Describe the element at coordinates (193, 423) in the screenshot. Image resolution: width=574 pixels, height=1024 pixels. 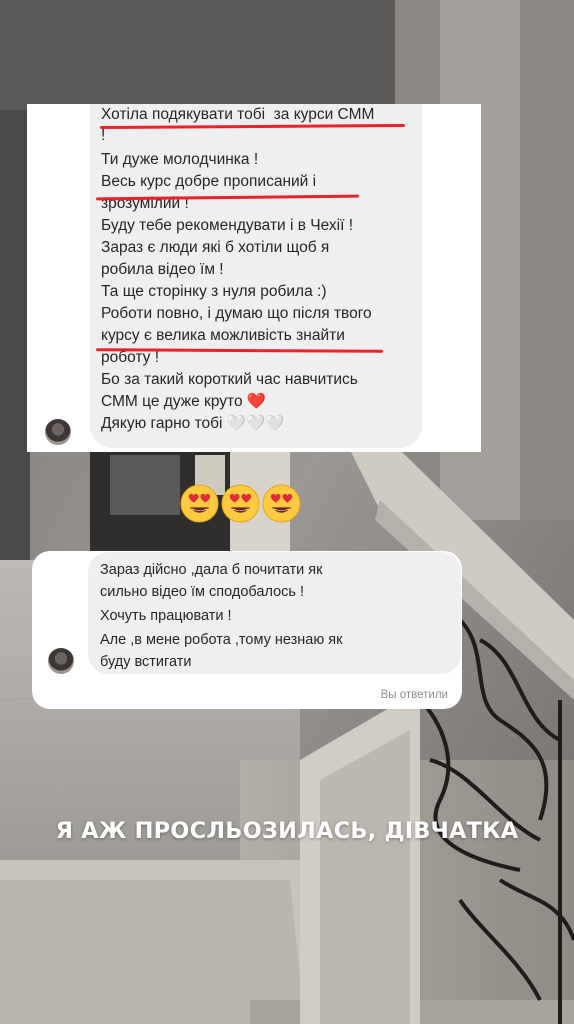
I see `message-1-line: Дякую гарно тобі 🤍🤍🤍` at that location.